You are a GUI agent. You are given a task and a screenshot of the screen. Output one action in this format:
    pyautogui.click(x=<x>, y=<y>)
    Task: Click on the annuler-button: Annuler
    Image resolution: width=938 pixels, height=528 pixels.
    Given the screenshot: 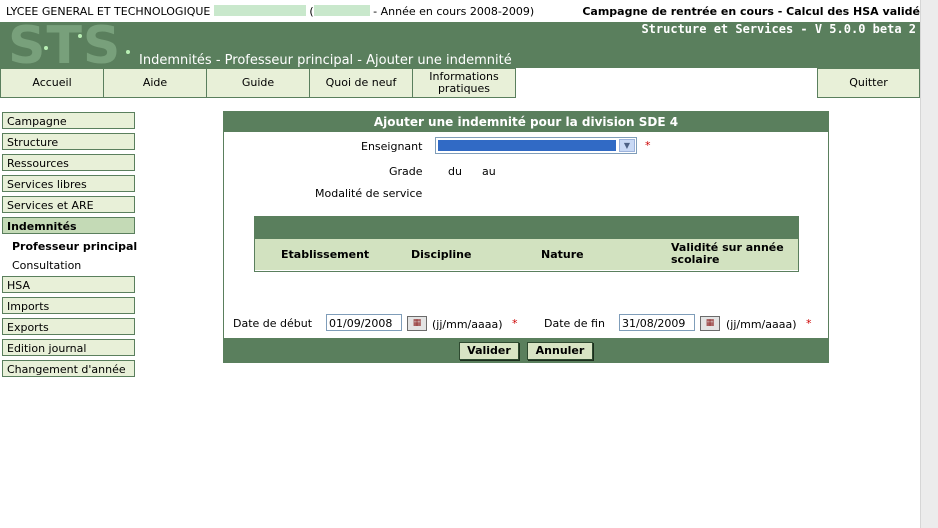 What is the action you would take?
    pyautogui.click(x=560, y=351)
    